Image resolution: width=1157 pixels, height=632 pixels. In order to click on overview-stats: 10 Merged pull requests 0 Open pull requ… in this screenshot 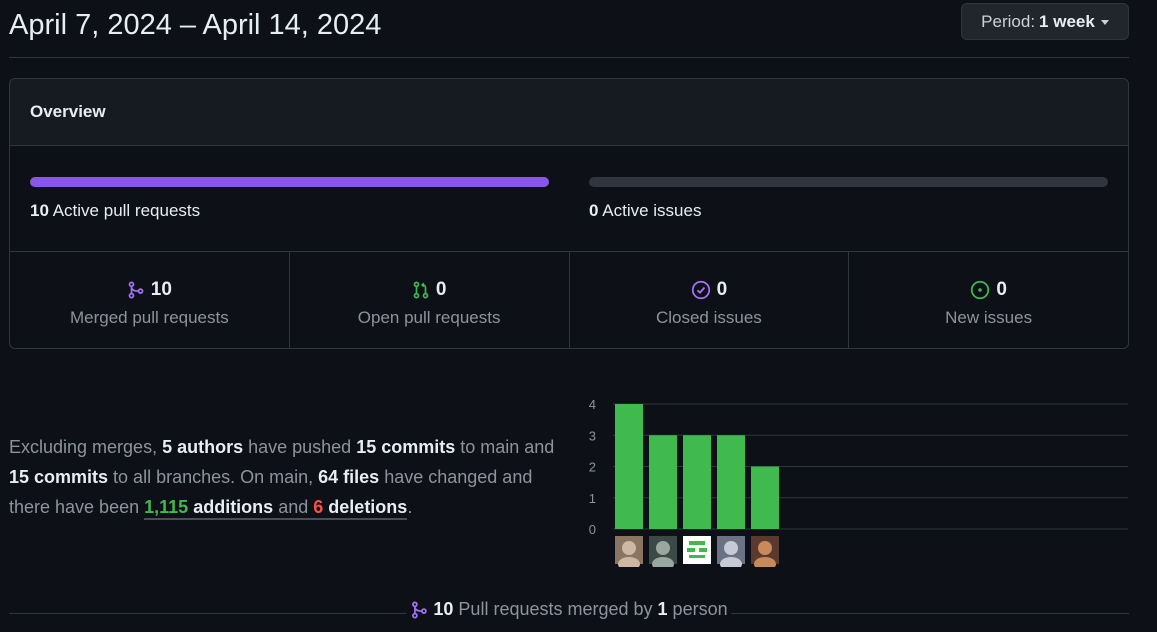, I will do `click(569, 300)`.